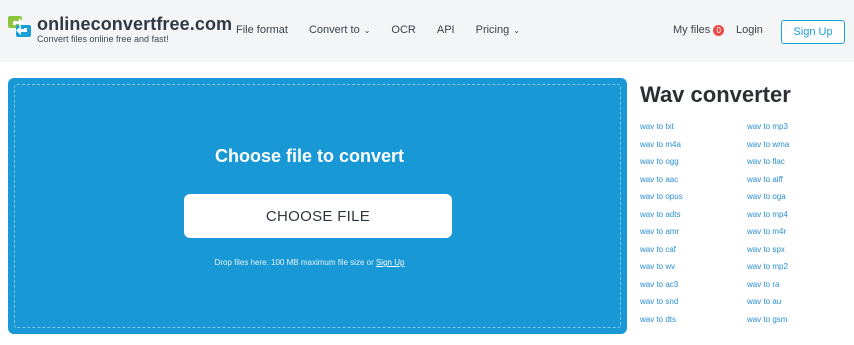 This screenshot has width=854, height=345. What do you see at coordinates (800, 183) in the screenshot?
I see `converter-link: wav to aiff` at bounding box center [800, 183].